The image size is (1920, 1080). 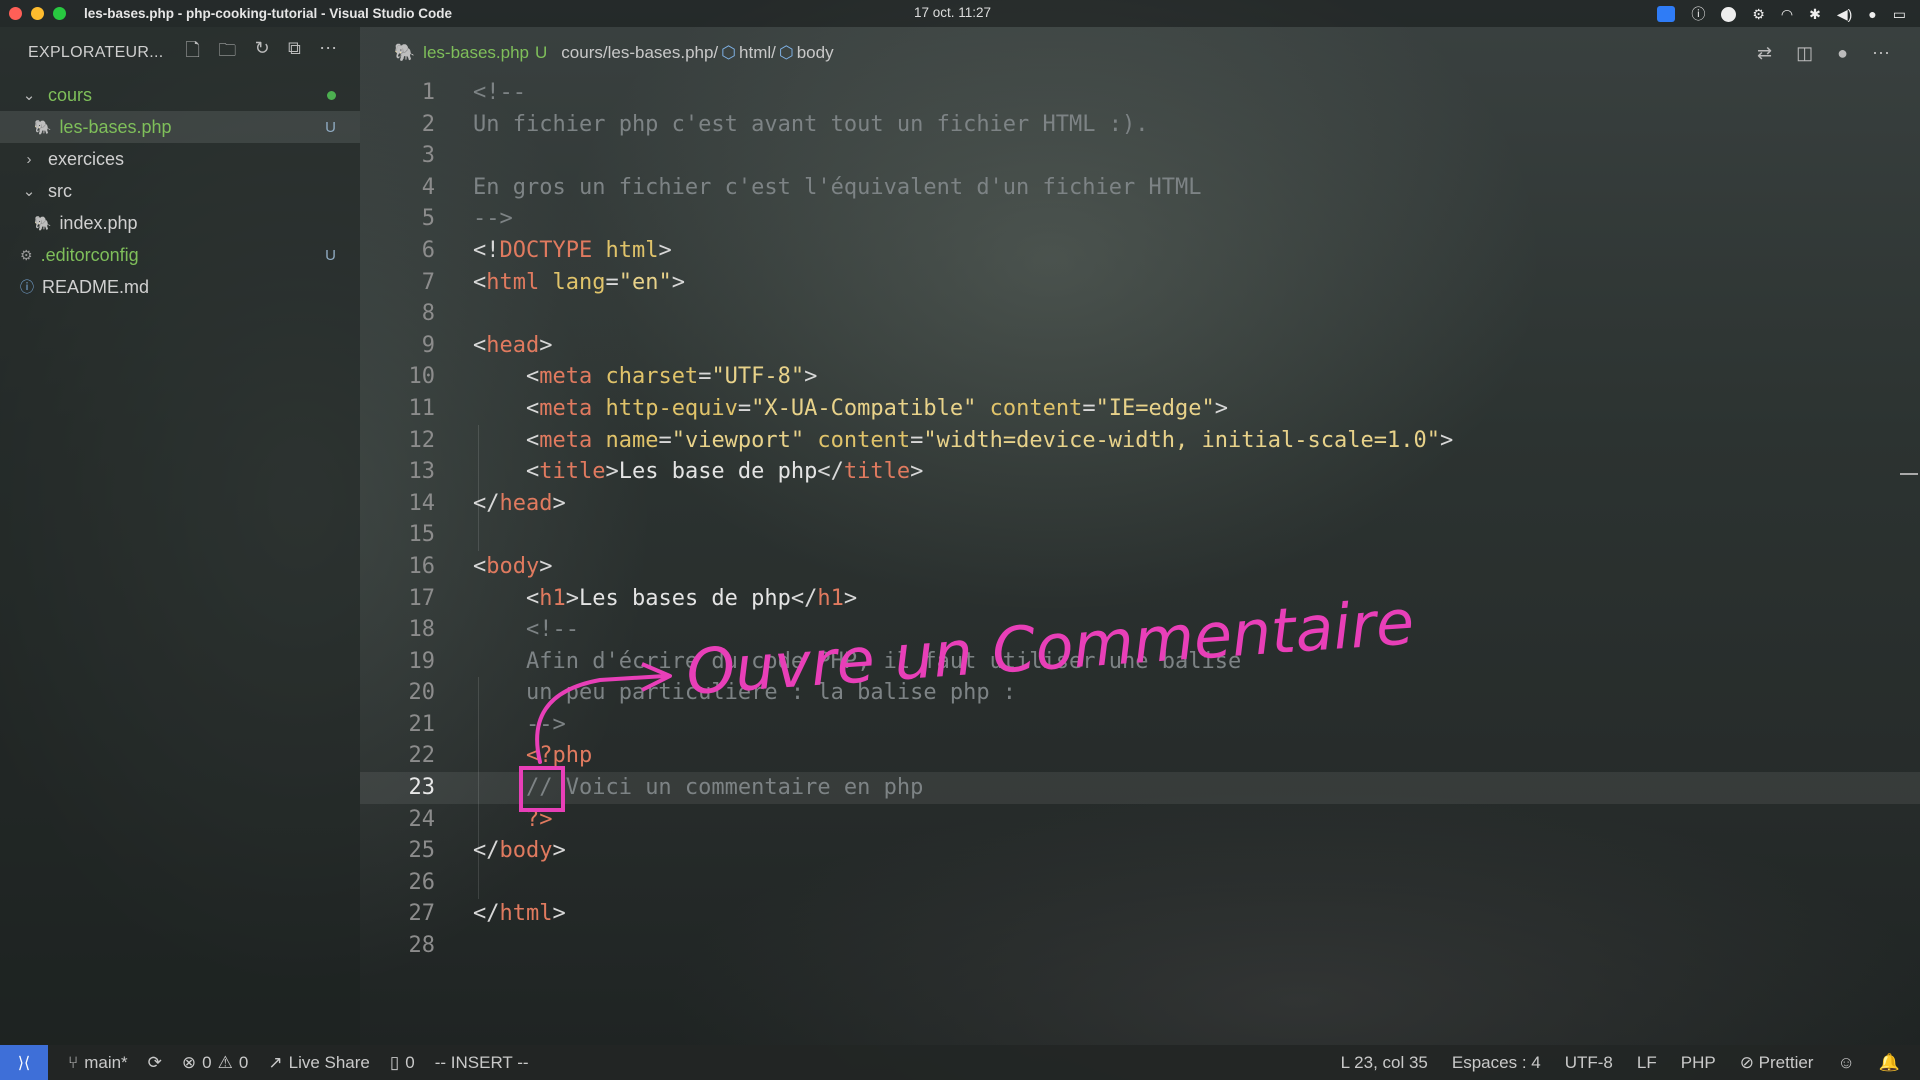 I want to click on code-line: 9 <head>, so click(x=487, y=345).